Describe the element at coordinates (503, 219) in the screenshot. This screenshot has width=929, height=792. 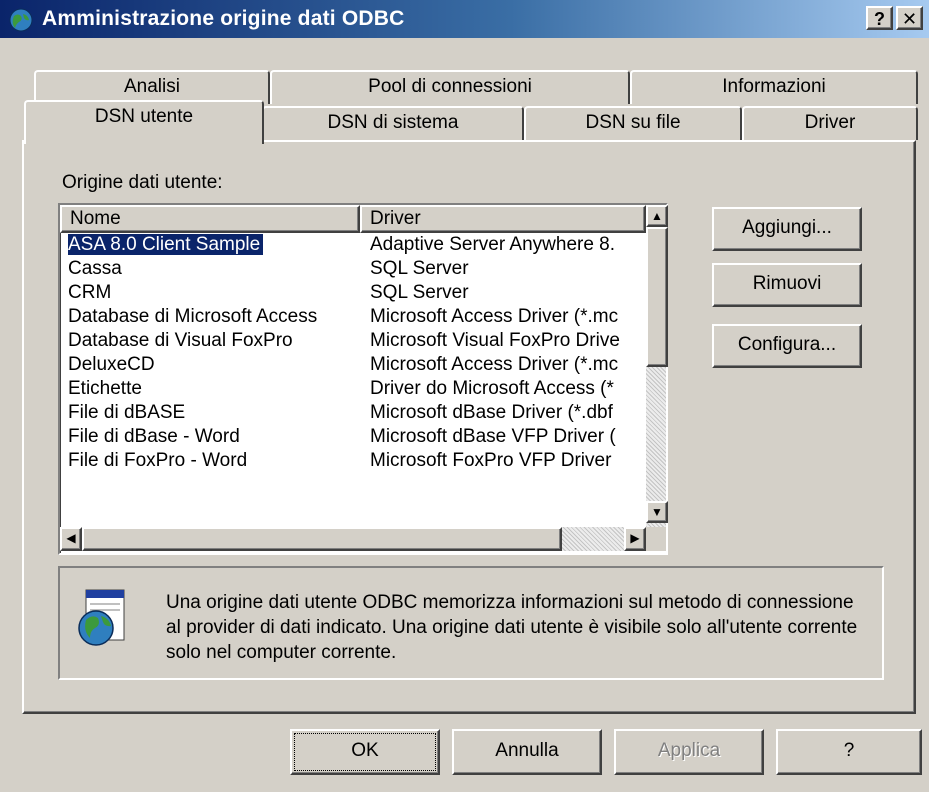
I see `column-header-driver: Driver` at that location.